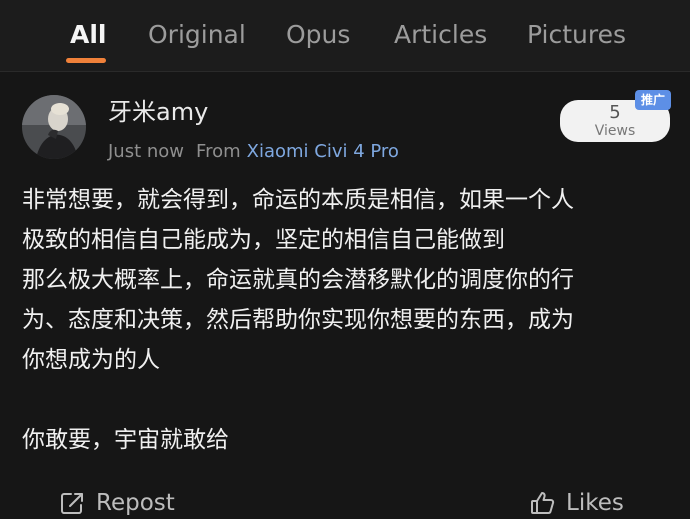 The height and width of the screenshot is (519, 690). I want to click on avatar, so click(54, 127).